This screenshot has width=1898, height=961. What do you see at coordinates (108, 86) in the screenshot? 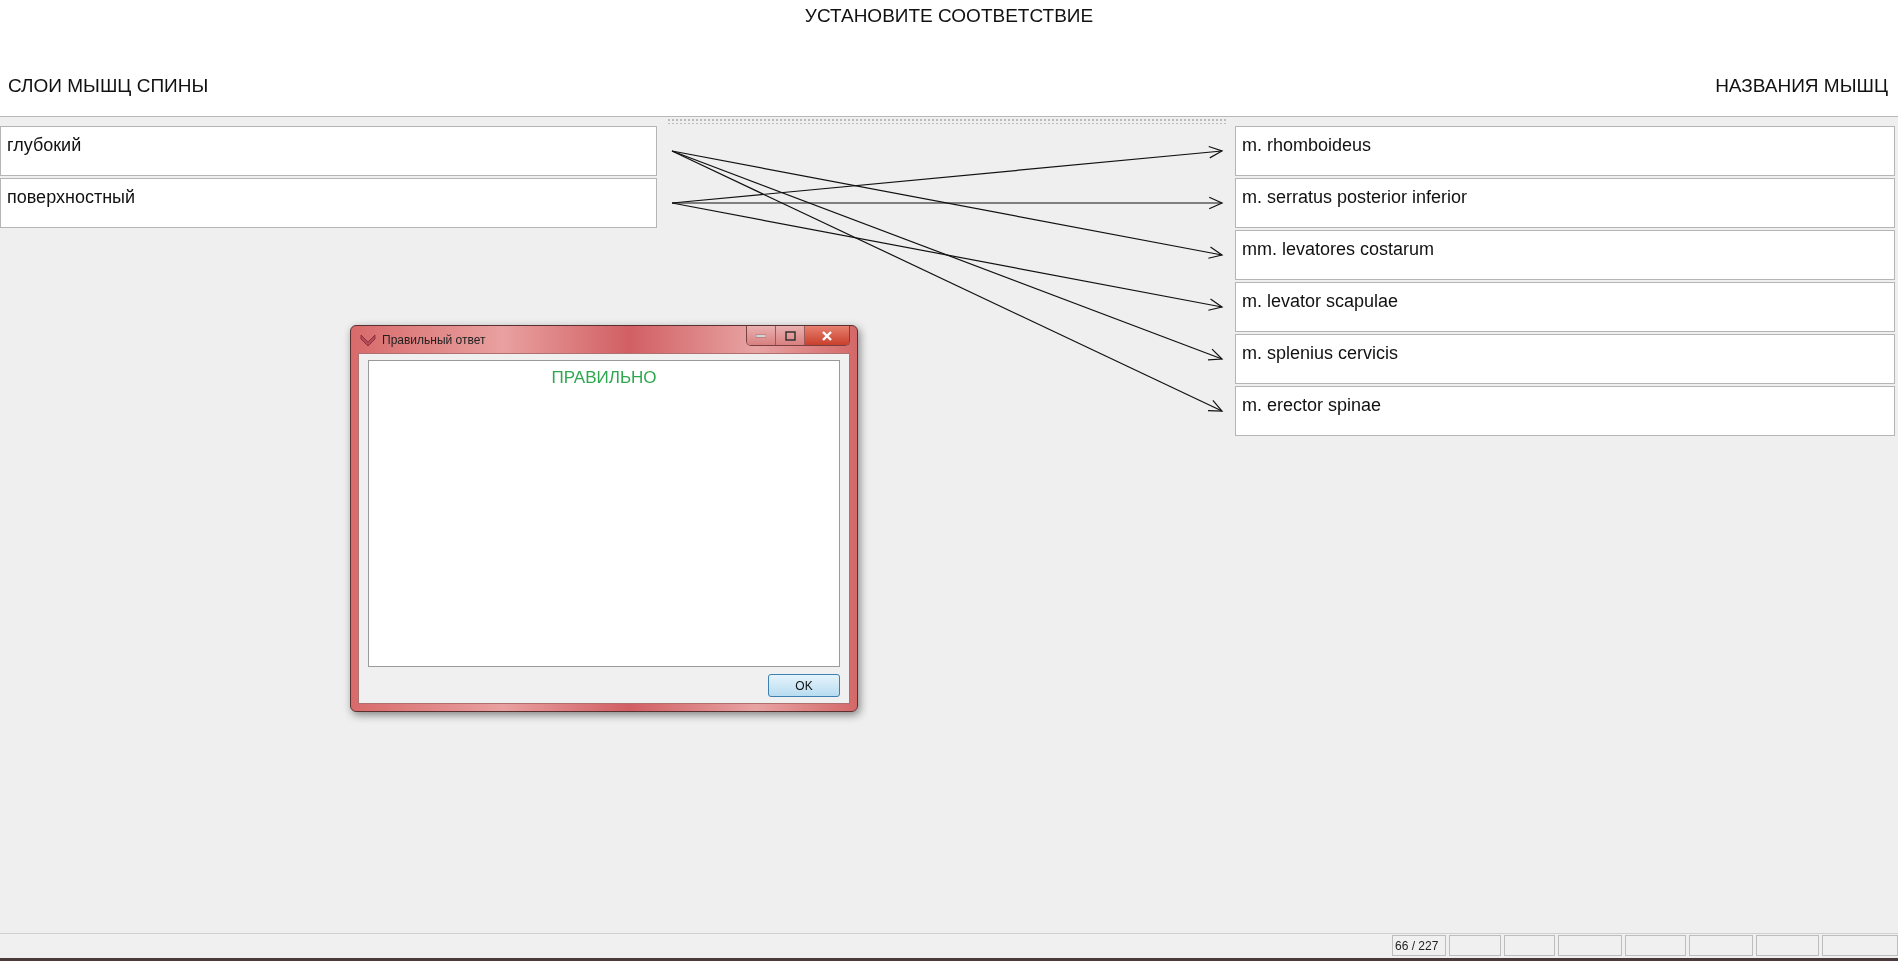
I see `column-heading: СЛОИ МЫШЦ СПИНЫ` at bounding box center [108, 86].